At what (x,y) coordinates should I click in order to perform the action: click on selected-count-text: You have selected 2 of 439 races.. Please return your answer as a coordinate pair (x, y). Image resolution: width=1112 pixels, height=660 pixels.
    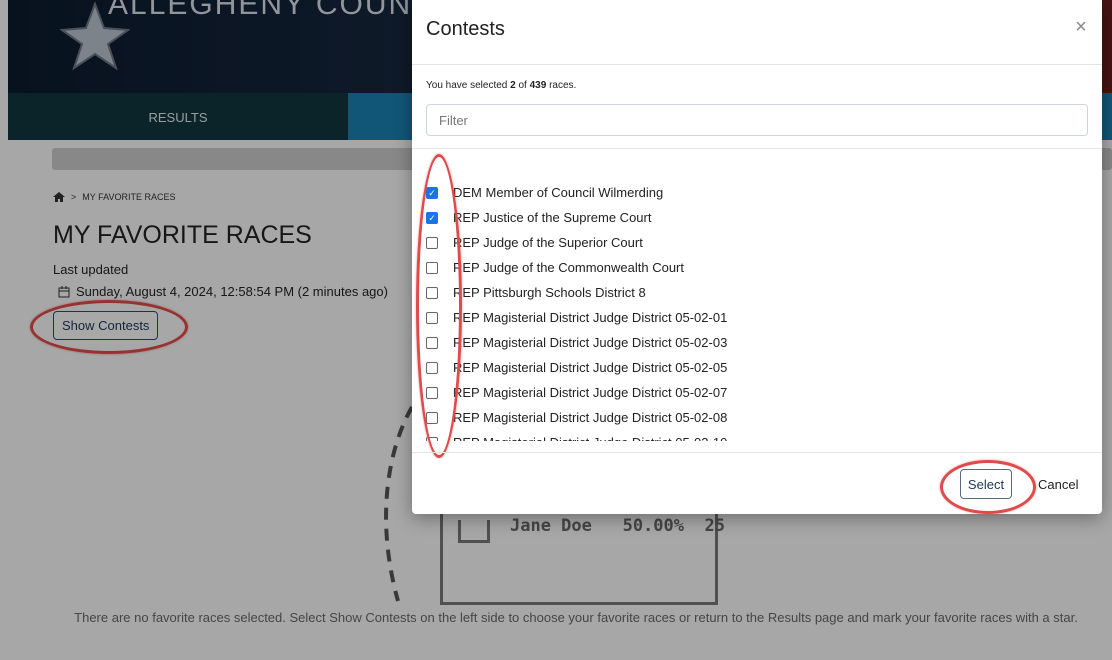
    Looking at the image, I should click on (501, 85).